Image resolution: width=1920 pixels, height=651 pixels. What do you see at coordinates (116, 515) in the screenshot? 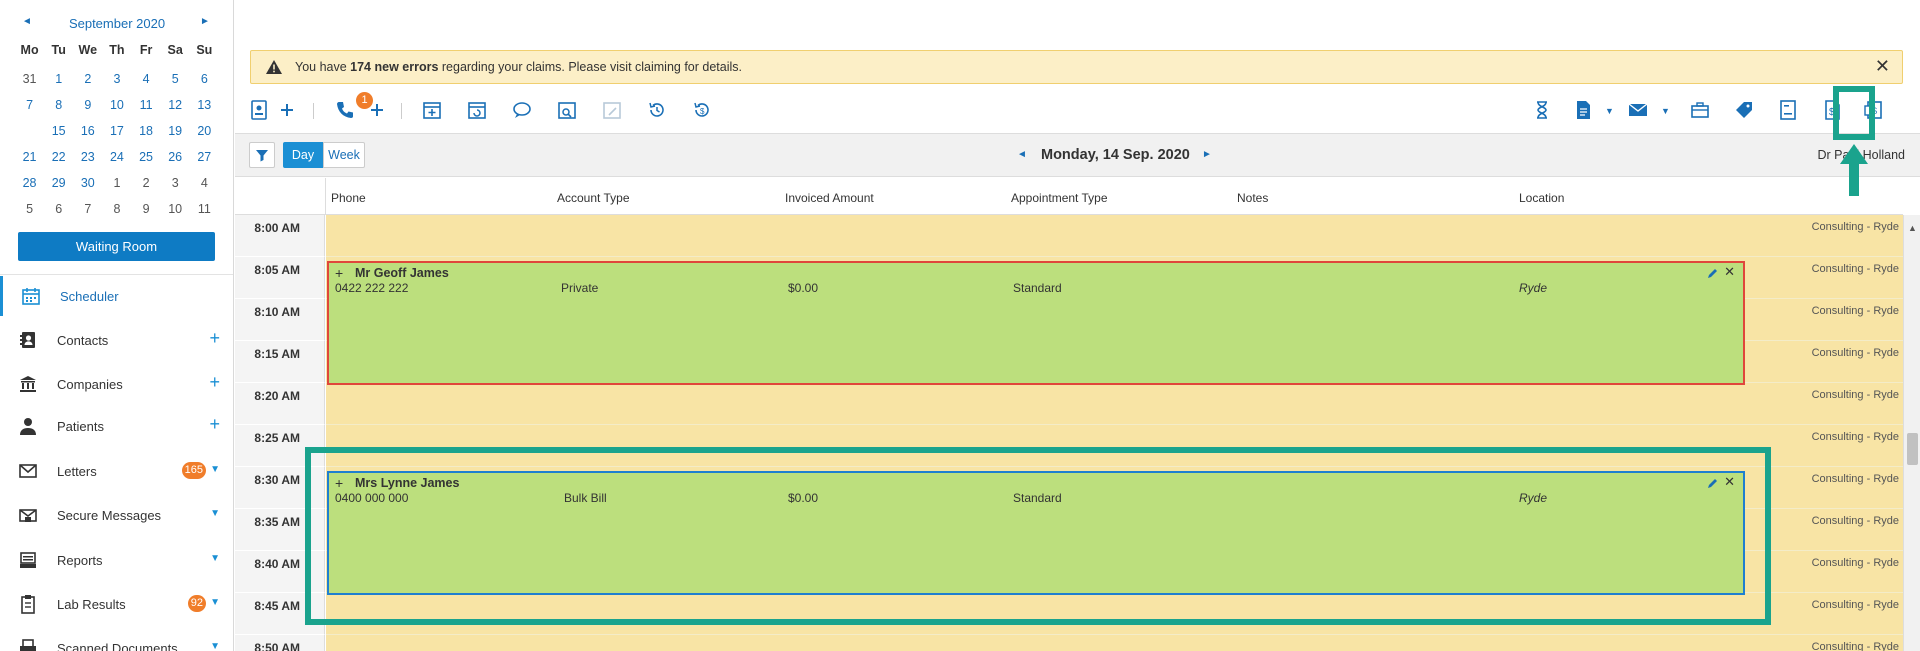
I see `sidebar-item-secure-messages: Secure Messages ▼` at bounding box center [116, 515].